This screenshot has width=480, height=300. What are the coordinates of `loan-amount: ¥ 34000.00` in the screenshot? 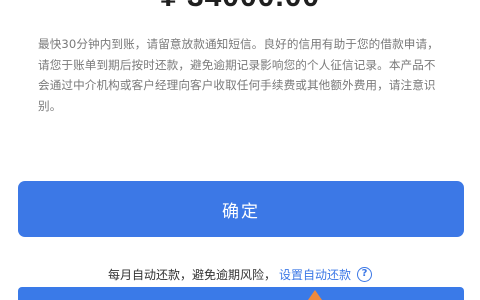 It's located at (240, 7).